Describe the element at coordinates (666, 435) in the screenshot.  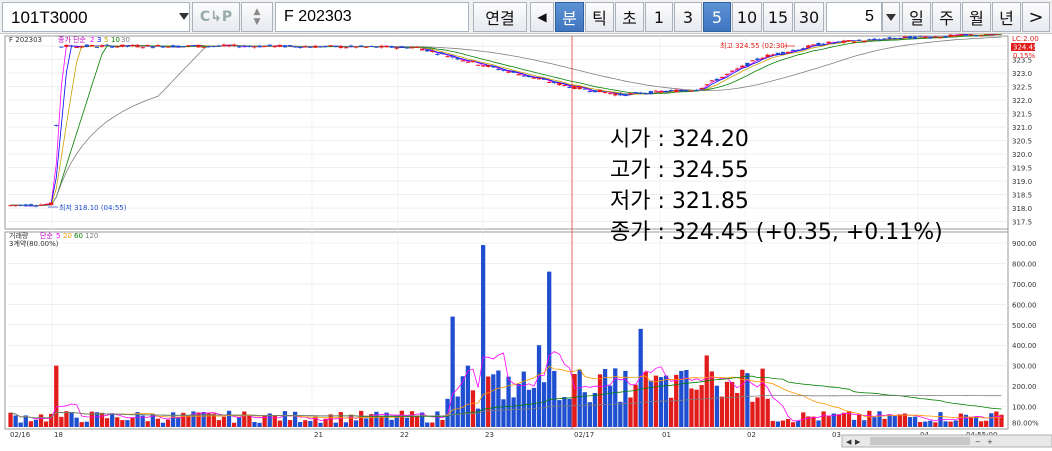
I see `time-axis-label: 01` at that location.